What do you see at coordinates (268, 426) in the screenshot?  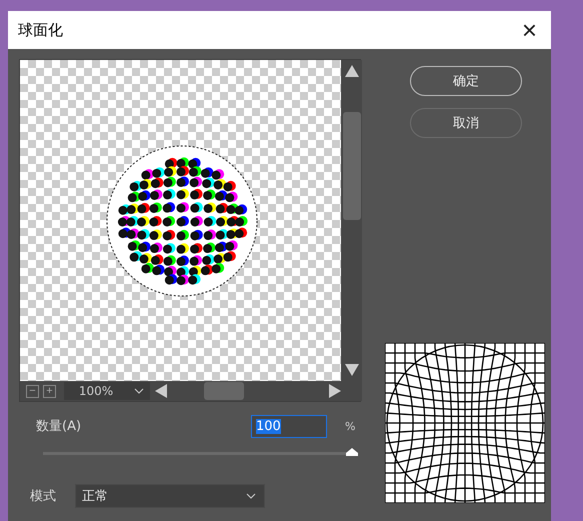 I see `amount-value: 100` at bounding box center [268, 426].